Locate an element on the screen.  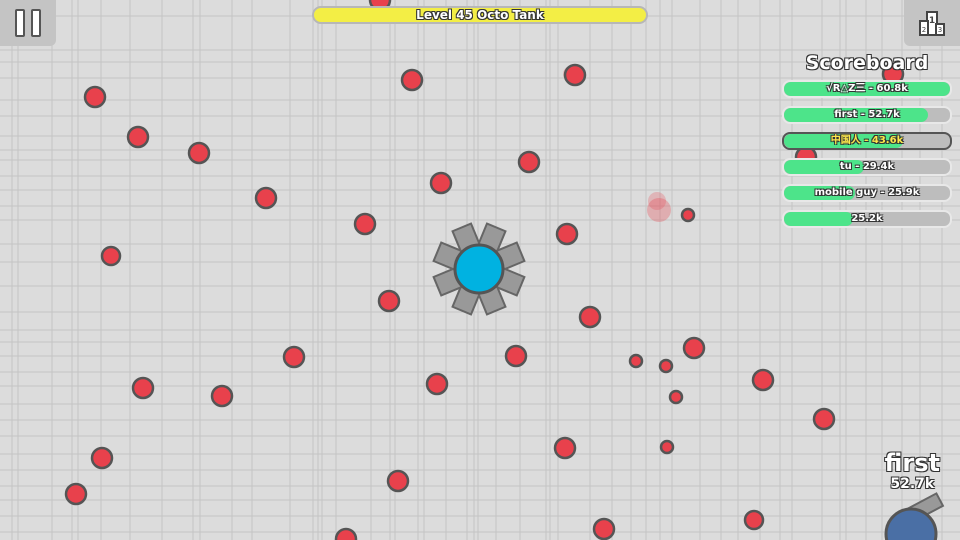
pause-icon is located at coordinates (20, 23).